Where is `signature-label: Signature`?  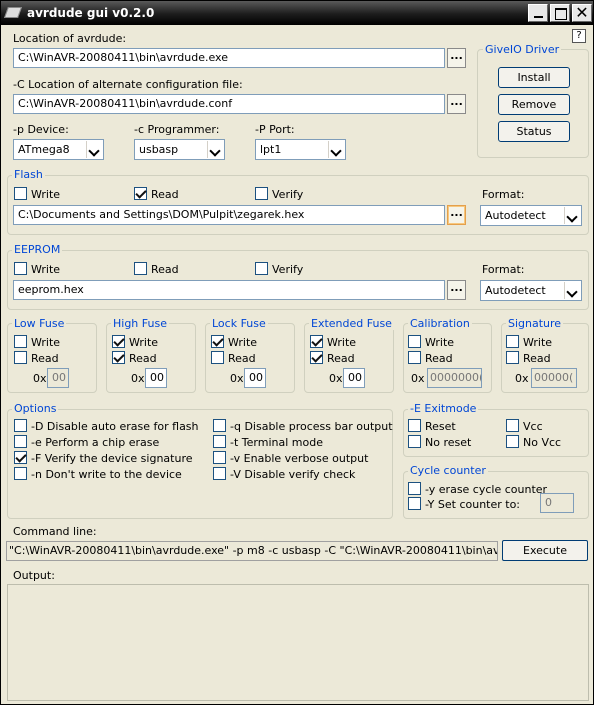 signature-label: Signature is located at coordinates (535, 323).